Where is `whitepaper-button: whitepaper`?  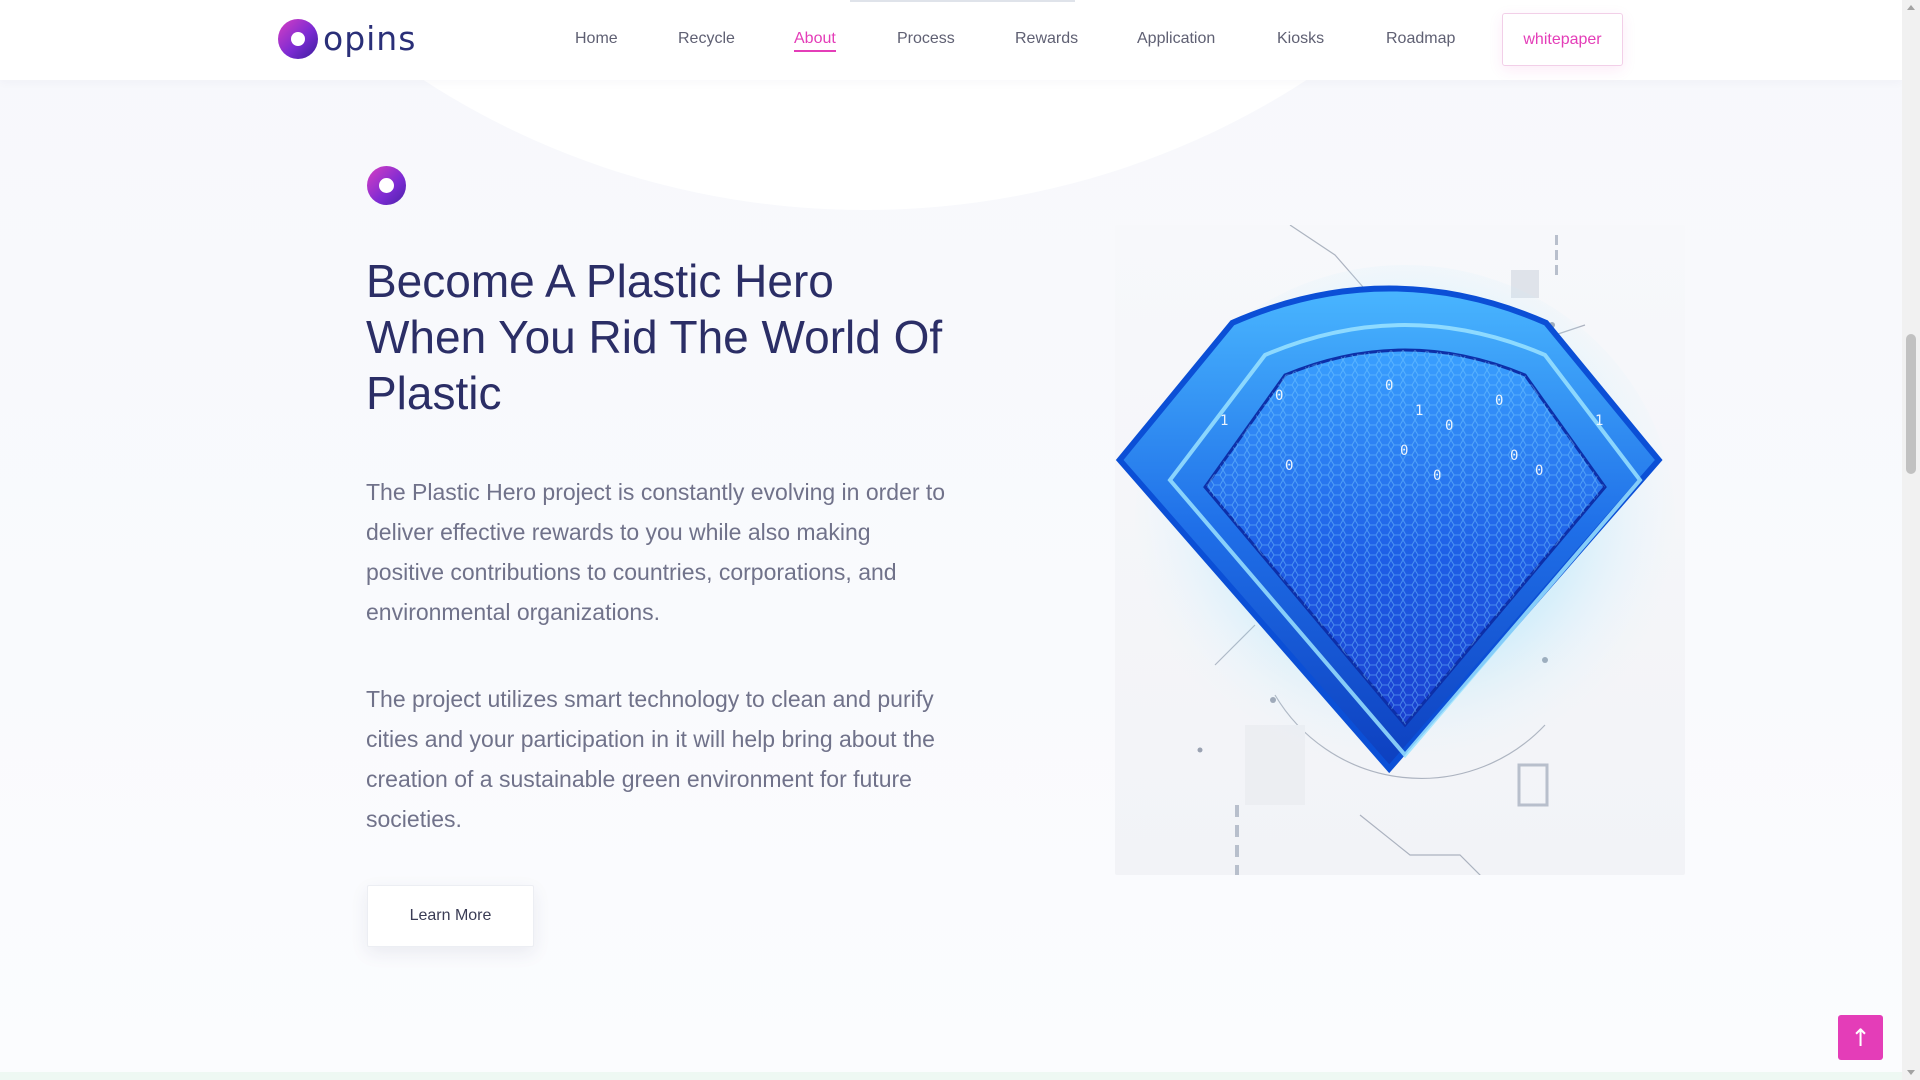 whitepaper-button: whitepaper is located at coordinates (1562, 39).